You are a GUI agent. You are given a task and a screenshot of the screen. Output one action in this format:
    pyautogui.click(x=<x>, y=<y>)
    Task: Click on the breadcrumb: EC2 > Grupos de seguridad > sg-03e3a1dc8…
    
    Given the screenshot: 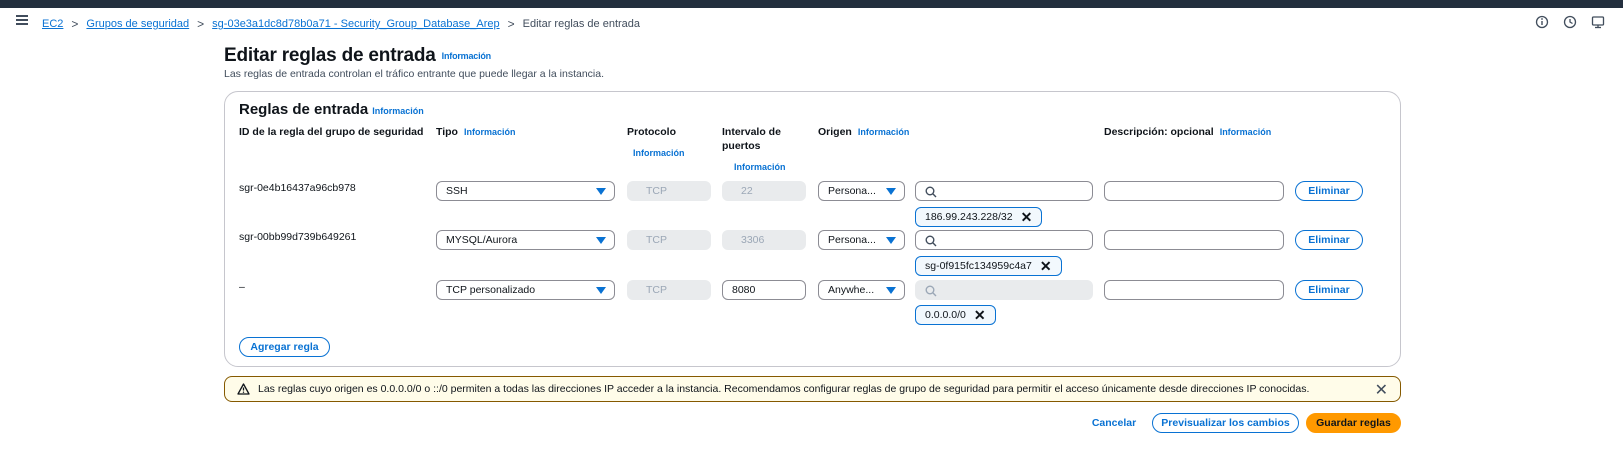 What is the action you would take?
    pyautogui.click(x=341, y=24)
    